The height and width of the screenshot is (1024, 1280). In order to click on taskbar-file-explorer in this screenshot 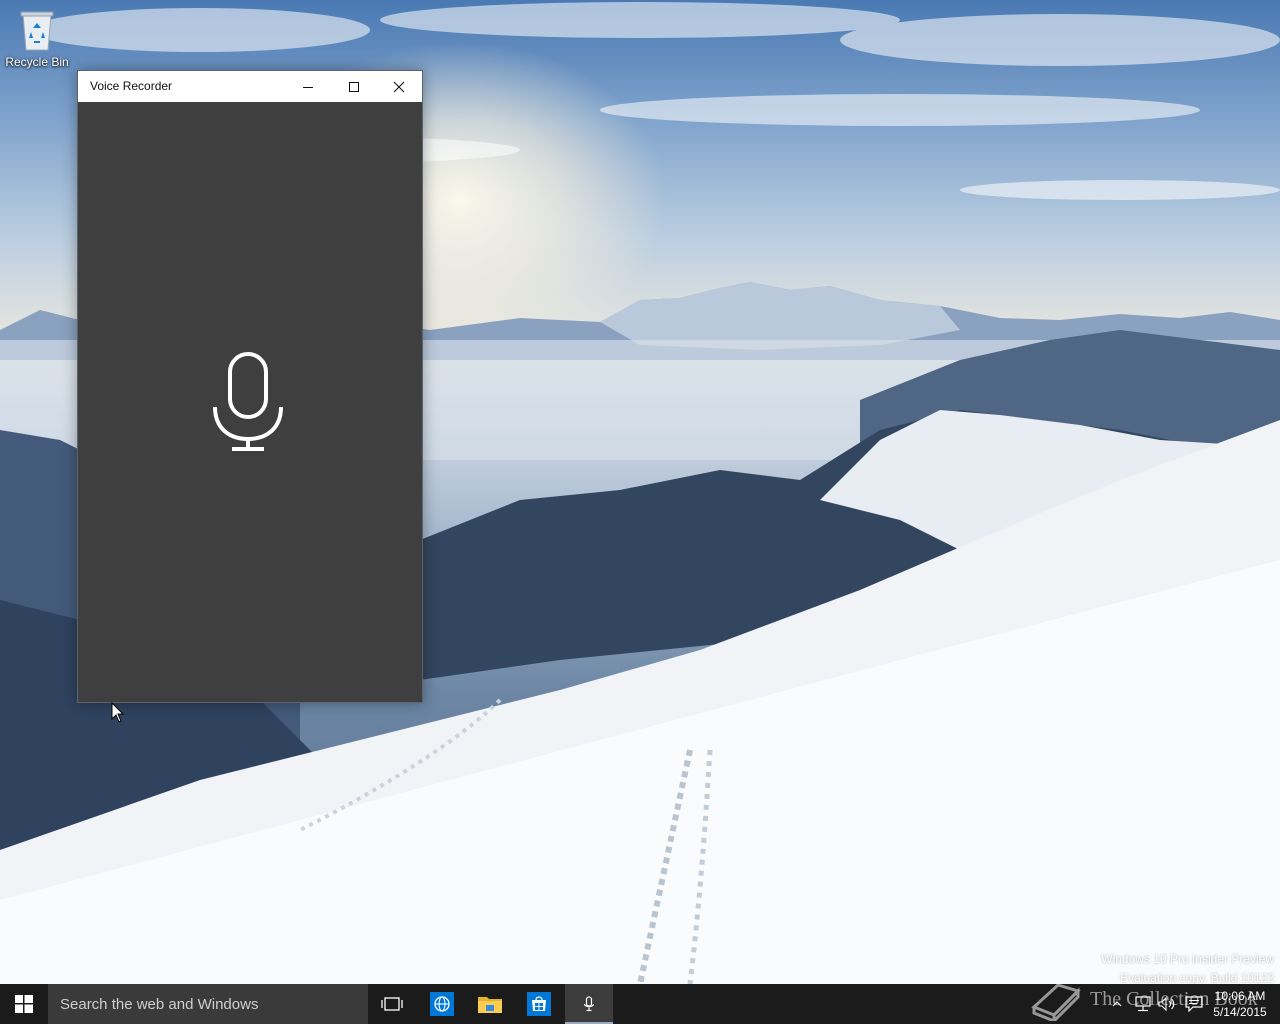, I will do `click(490, 1004)`.